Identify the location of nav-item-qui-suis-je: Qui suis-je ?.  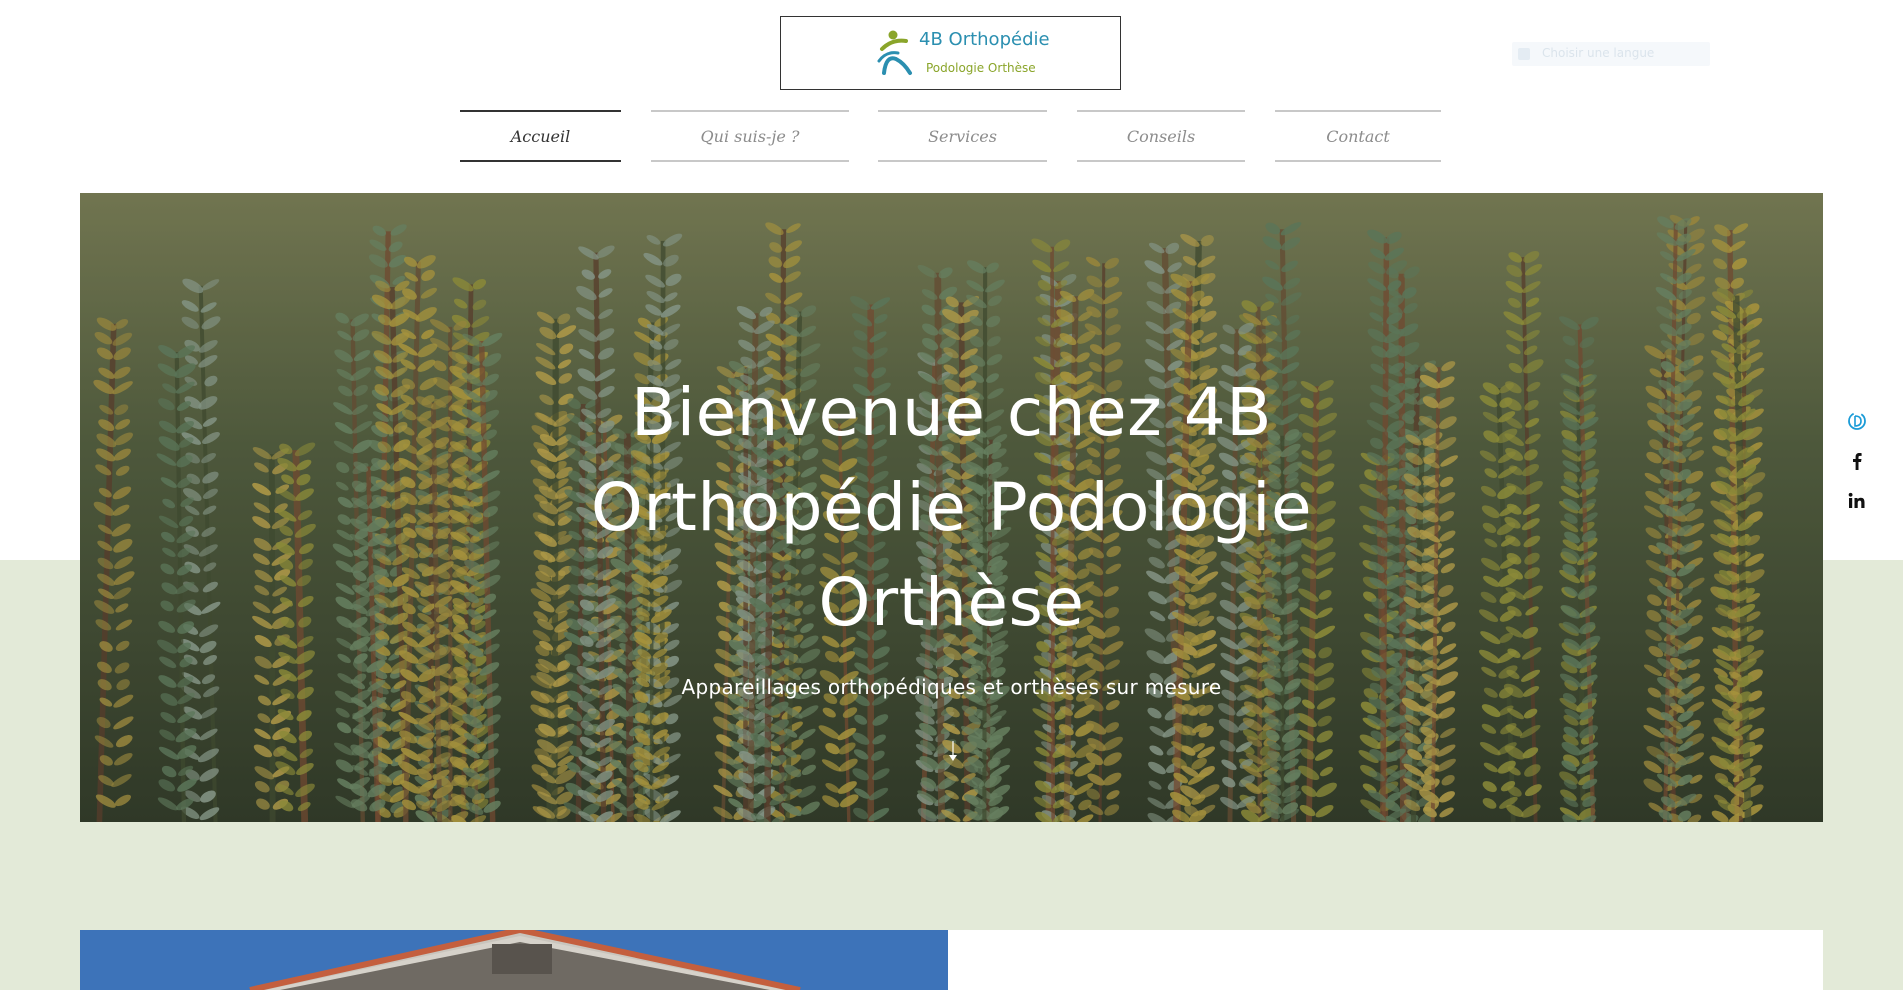
(750, 136).